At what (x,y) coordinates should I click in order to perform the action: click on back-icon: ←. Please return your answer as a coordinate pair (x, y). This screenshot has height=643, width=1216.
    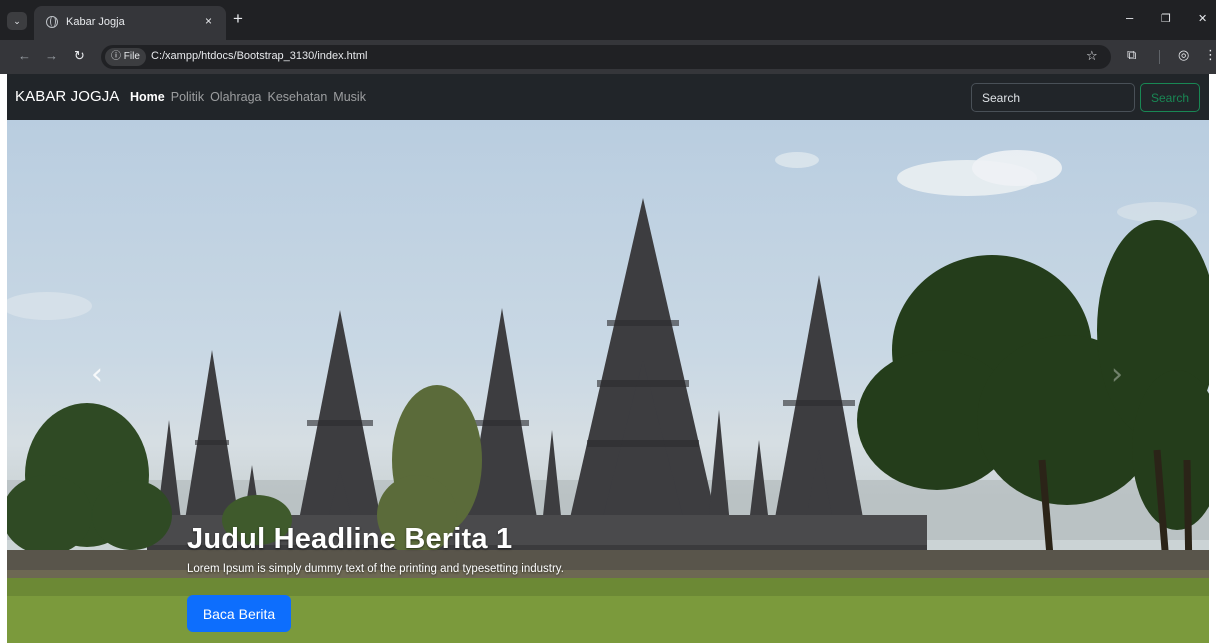
    Looking at the image, I should click on (24, 55).